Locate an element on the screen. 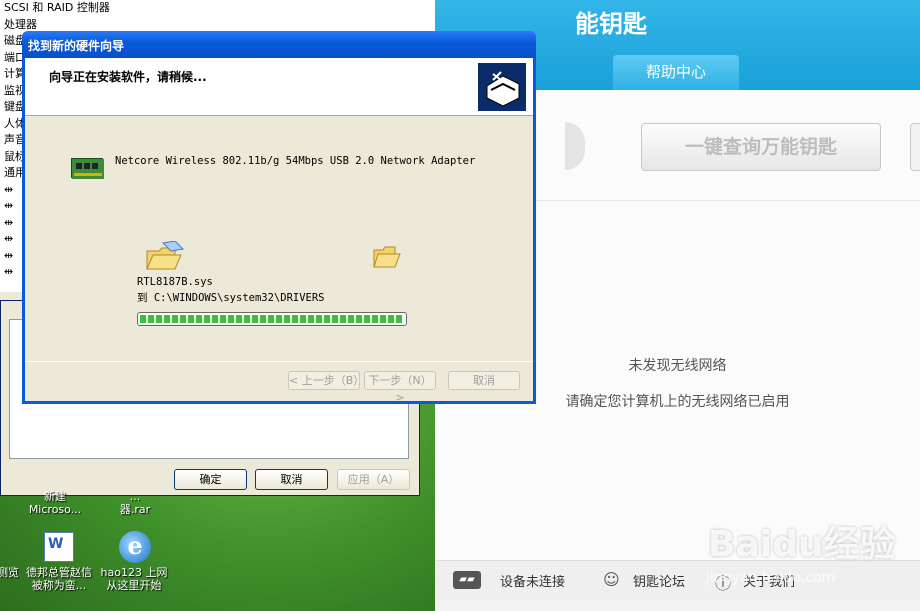 Image resolution: width=920 pixels, height=611 pixels. query-key-button: 一键查询万能钥匙 is located at coordinates (761, 147).